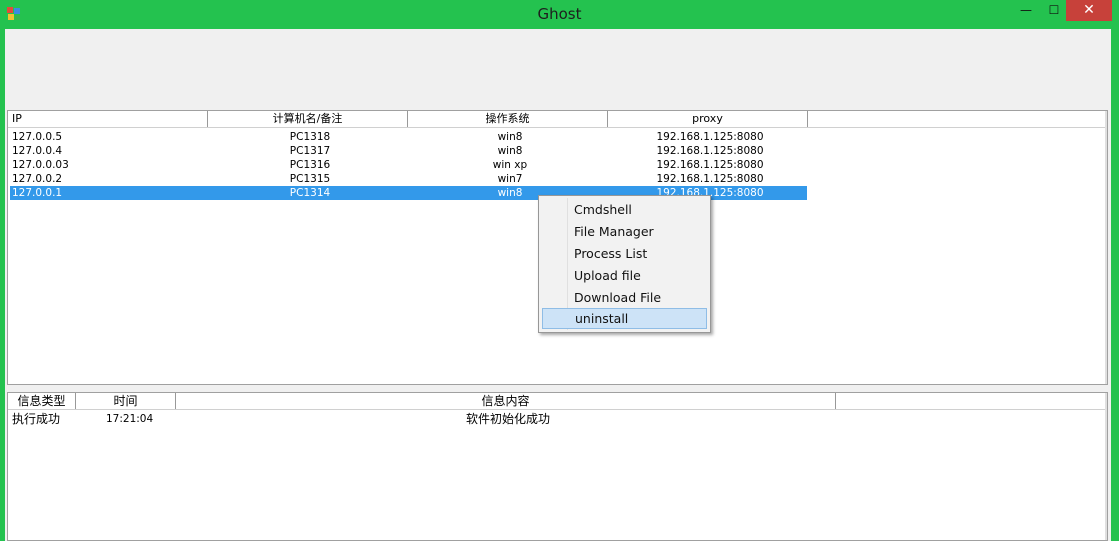 This screenshot has height=541, width=1119. What do you see at coordinates (506, 401) in the screenshot?
I see `column-header-info-content: 信息内容` at bounding box center [506, 401].